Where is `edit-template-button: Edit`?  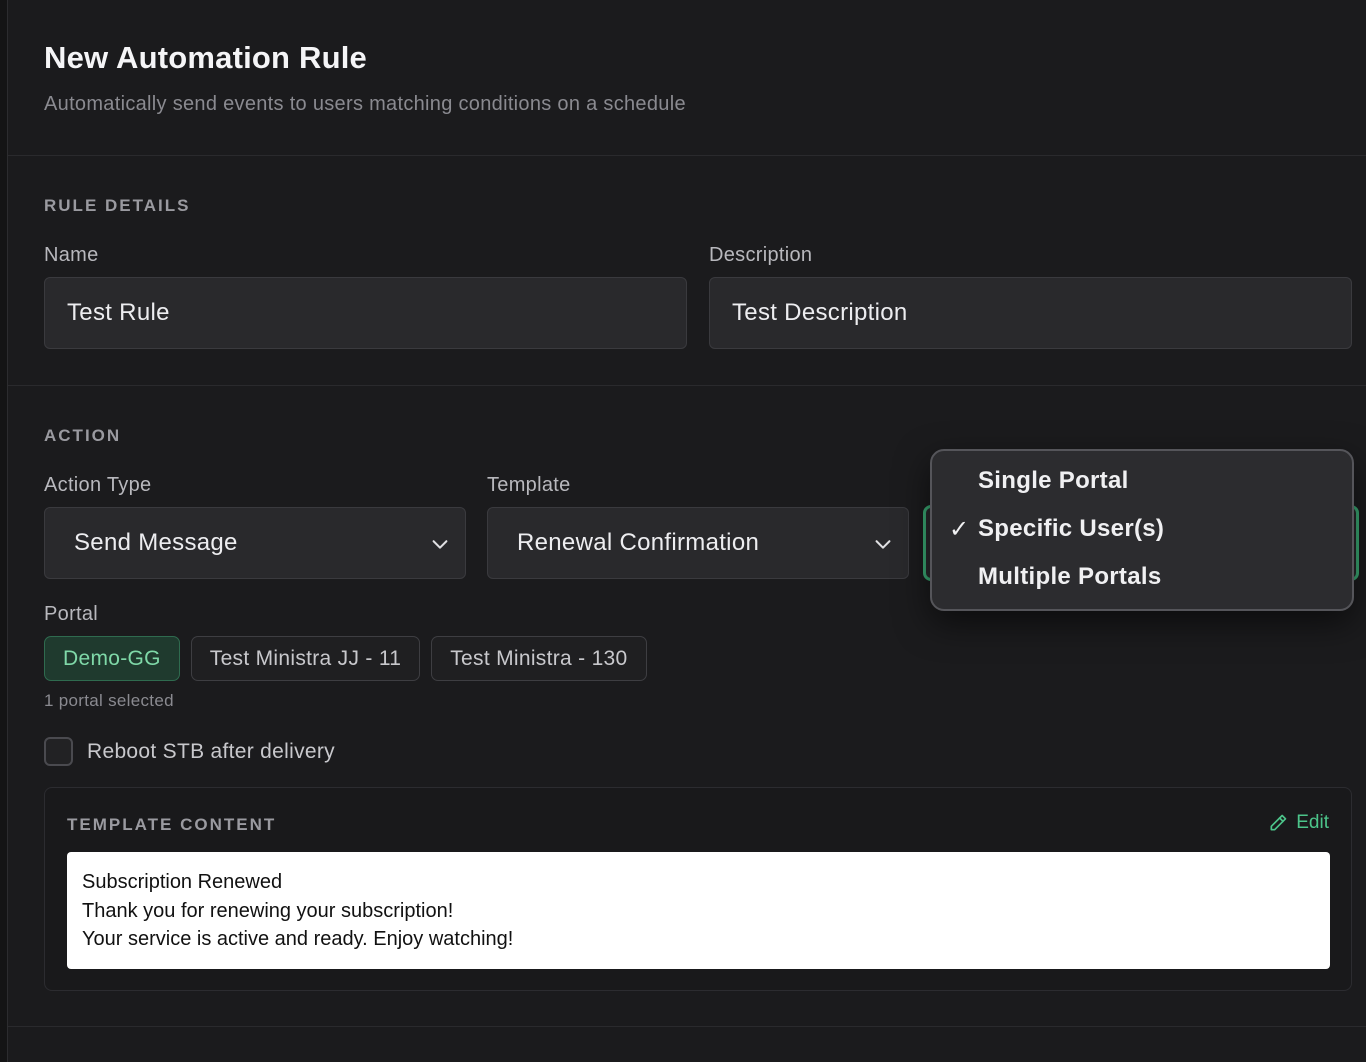
edit-template-button: Edit is located at coordinates (1298, 823).